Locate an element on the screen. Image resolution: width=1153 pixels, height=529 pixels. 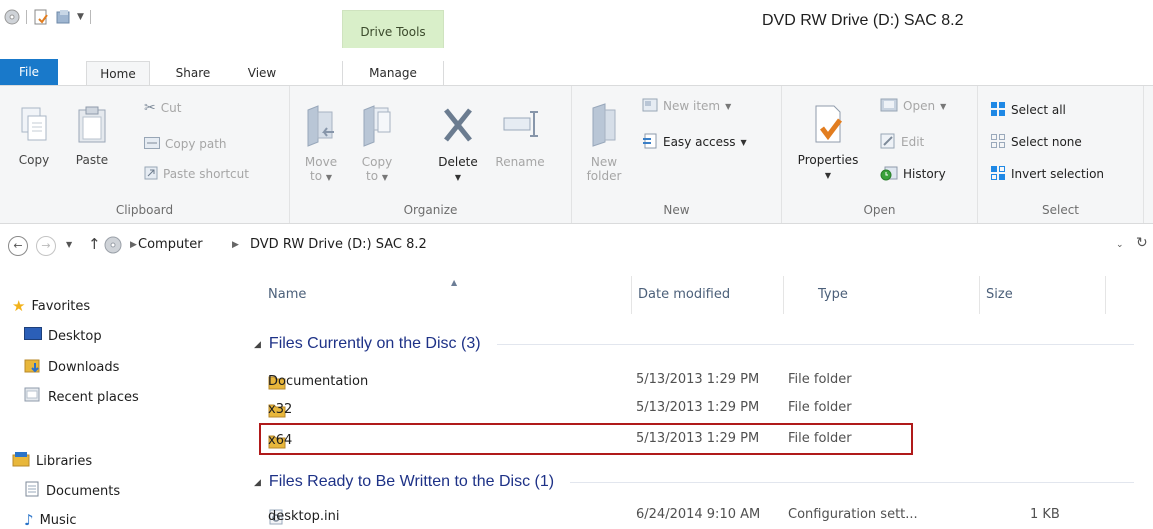
address-path: ▶ Computer ▶ DVD RW Drive (D:) SAC 8.2 is located at coordinates (624, 246).